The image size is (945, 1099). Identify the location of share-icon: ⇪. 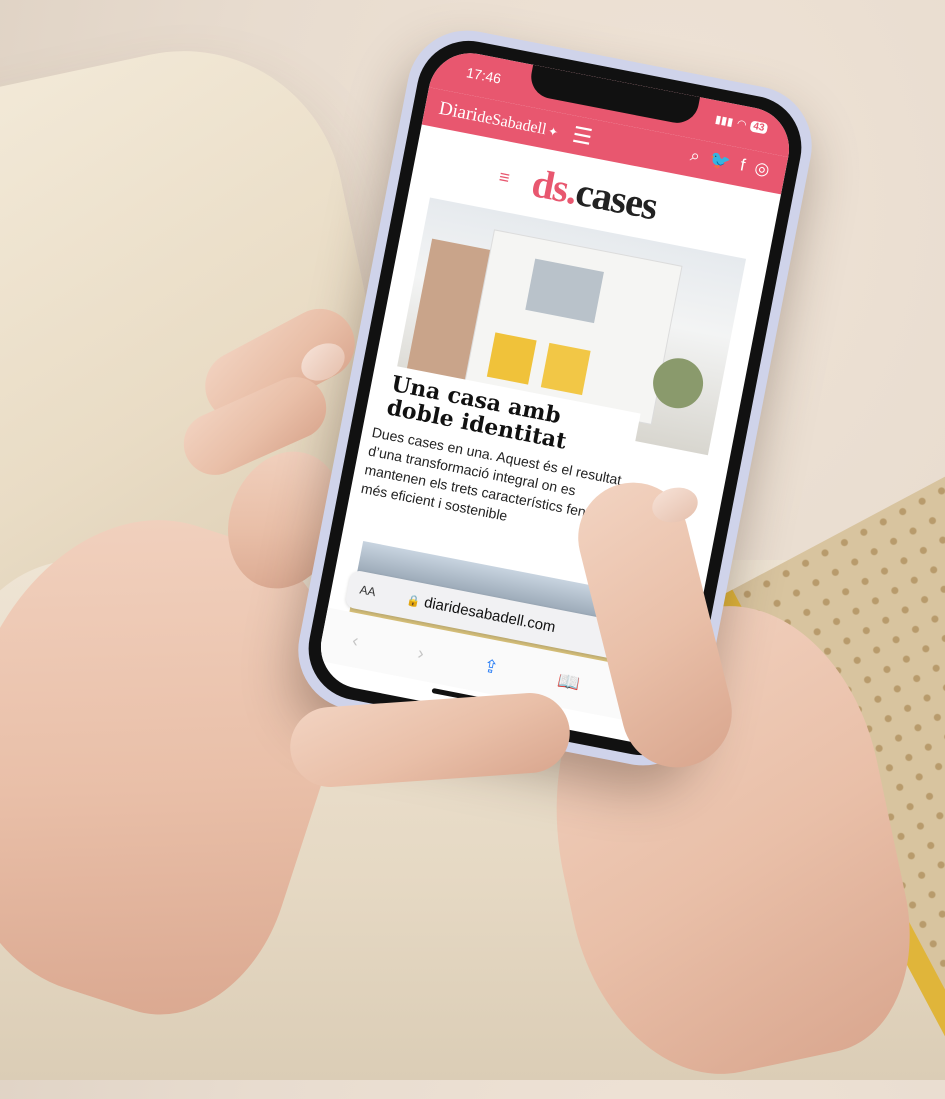
(491, 666).